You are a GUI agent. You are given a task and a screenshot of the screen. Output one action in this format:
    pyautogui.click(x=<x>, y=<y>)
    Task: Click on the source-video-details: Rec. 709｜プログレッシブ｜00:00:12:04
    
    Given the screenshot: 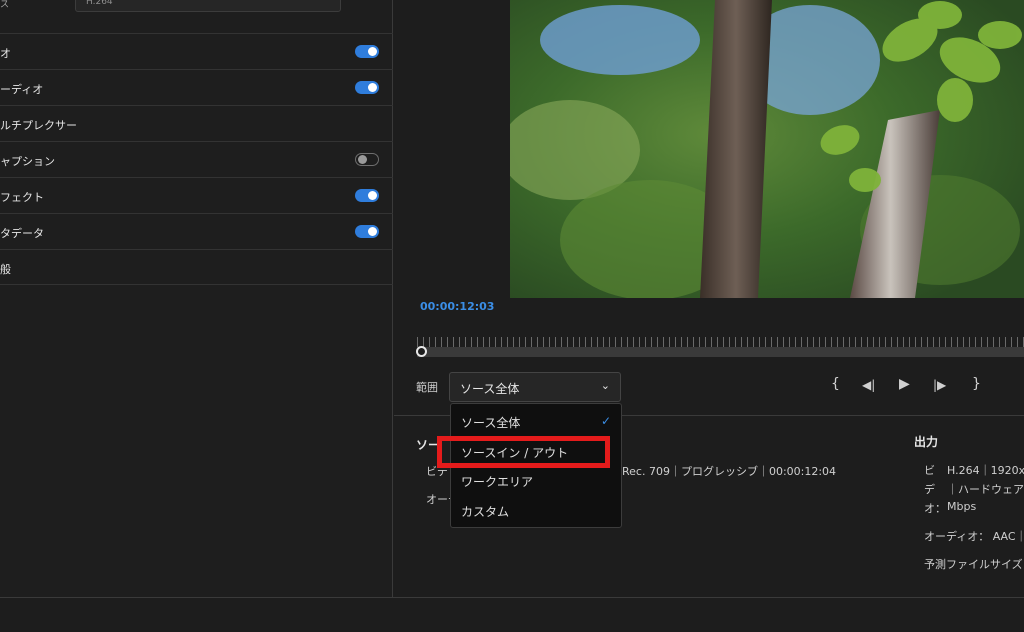 What is the action you would take?
    pyautogui.click(x=729, y=471)
    